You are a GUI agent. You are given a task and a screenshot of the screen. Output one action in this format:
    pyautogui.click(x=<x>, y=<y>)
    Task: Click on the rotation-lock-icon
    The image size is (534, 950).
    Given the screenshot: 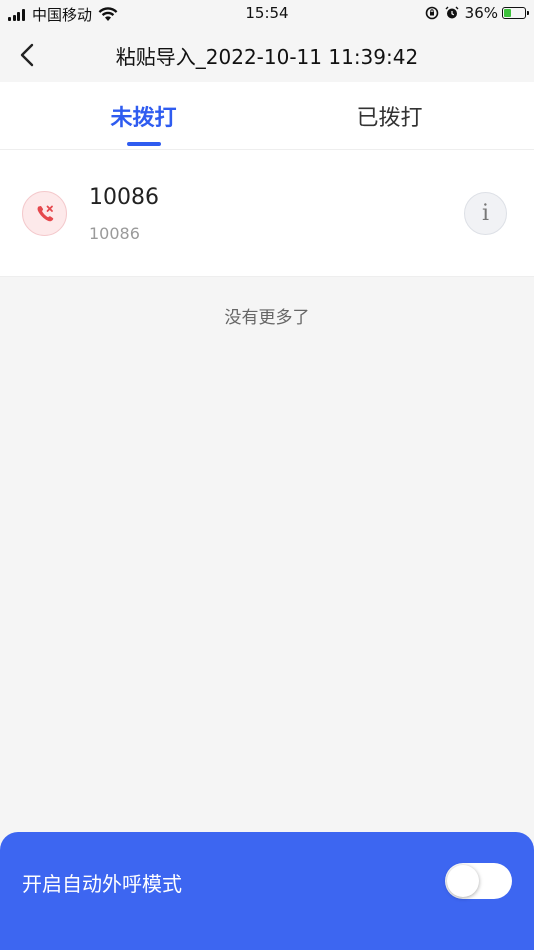 What is the action you would take?
    pyautogui.click(x=431, y=13)
    